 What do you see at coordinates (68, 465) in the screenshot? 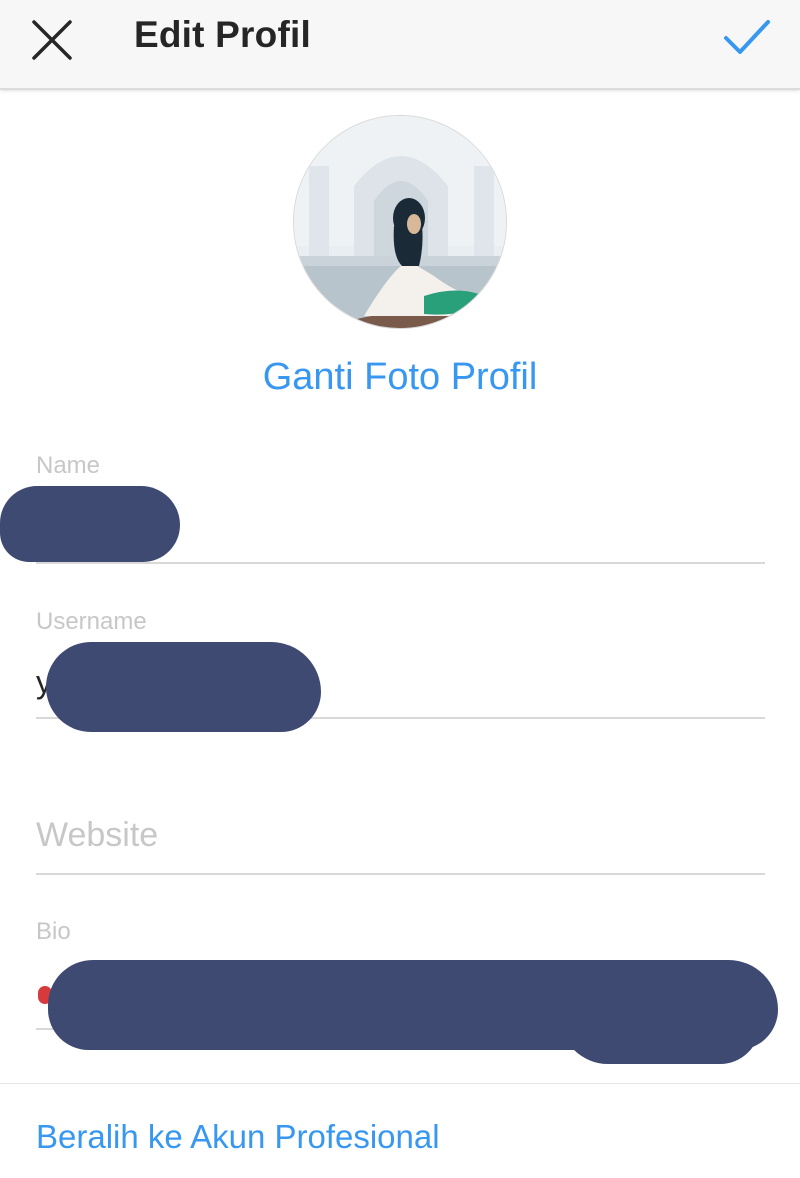
I see `name-label: Name` at bounding box center [68, 465].